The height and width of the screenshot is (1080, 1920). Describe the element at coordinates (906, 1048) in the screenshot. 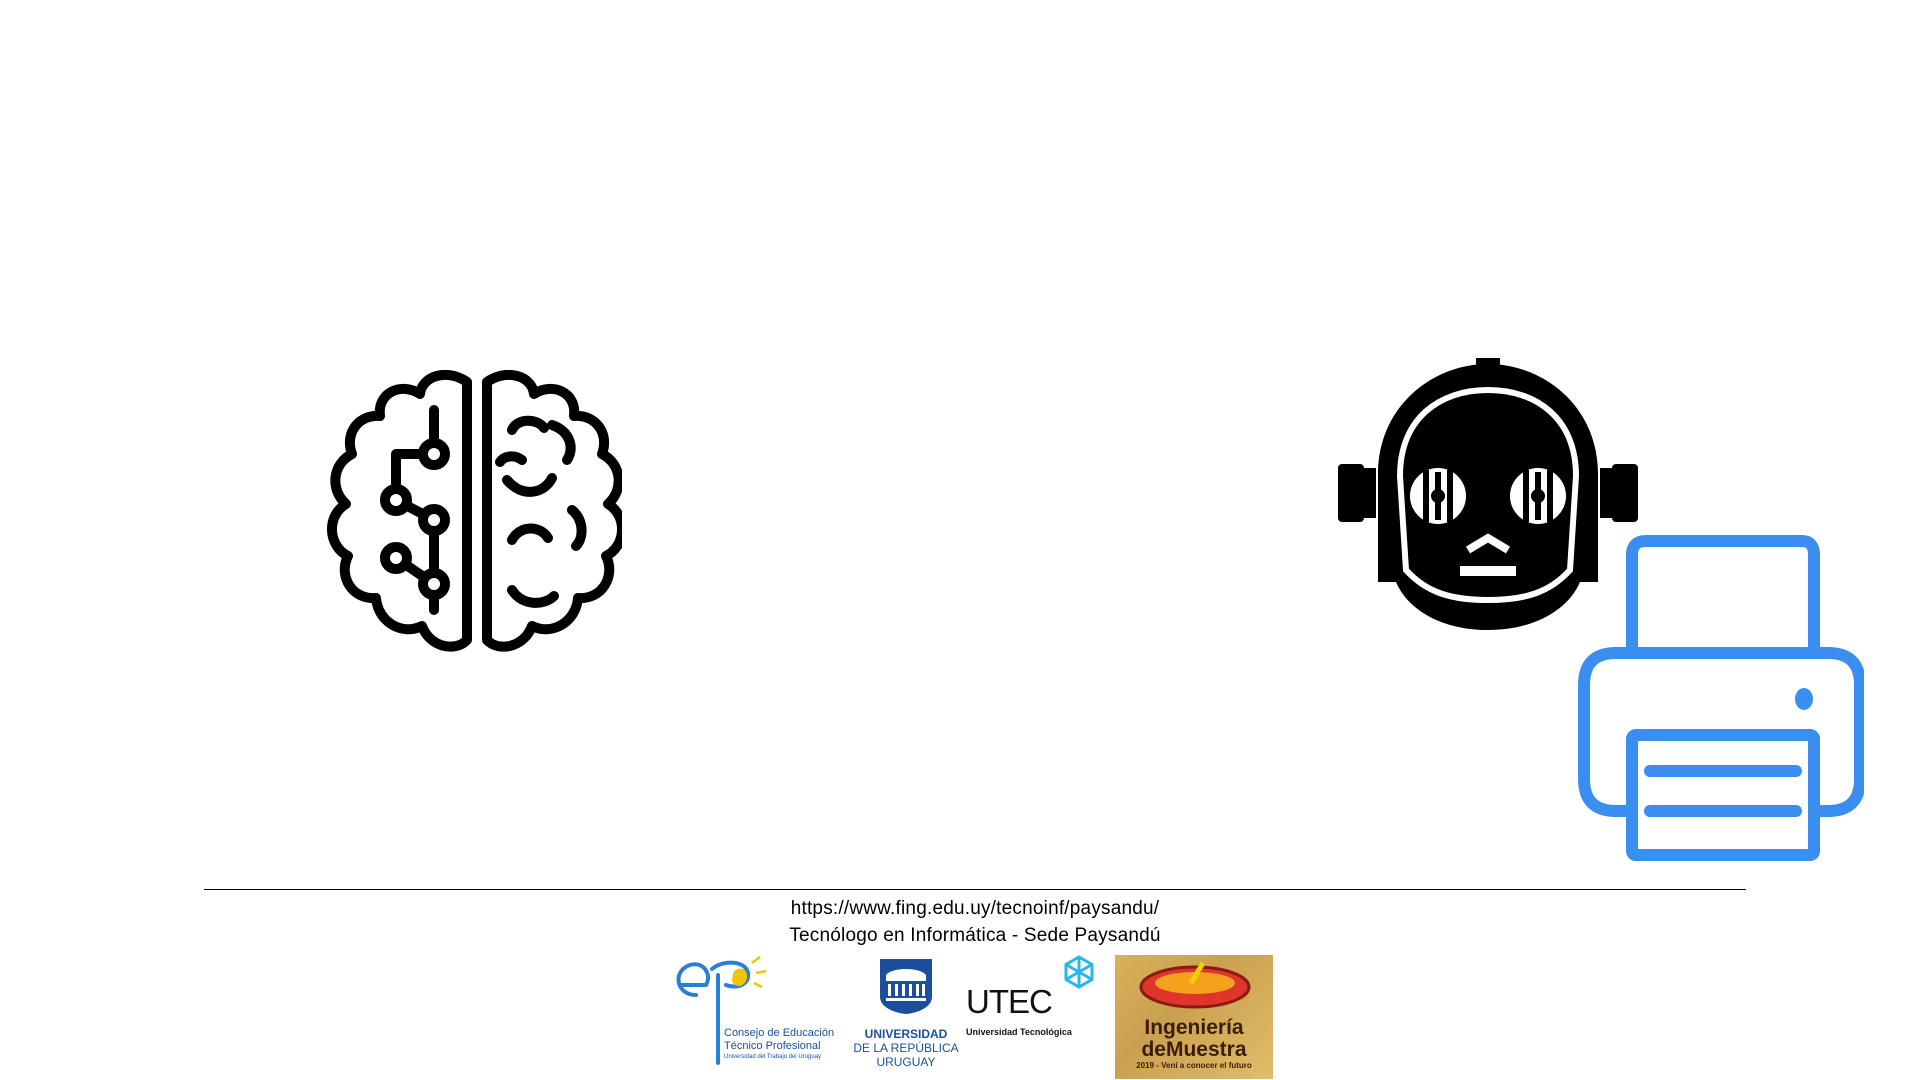

I see `udelar-line2: DE LA REPÚBLICA` at that location.